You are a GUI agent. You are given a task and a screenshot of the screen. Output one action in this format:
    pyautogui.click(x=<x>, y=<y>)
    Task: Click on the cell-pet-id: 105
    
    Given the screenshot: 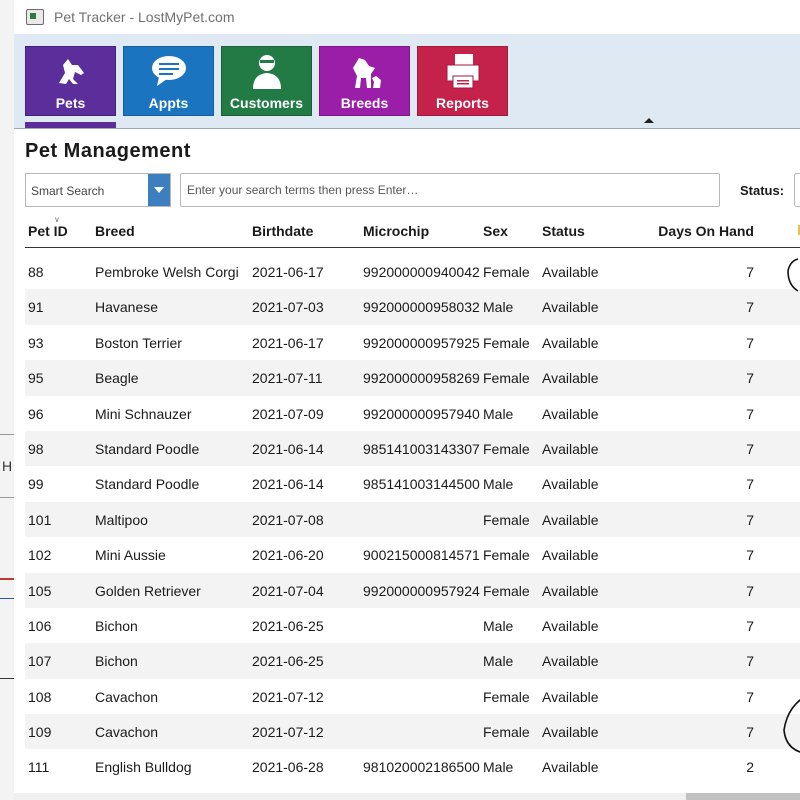 What is the action you would take?
    pyautogui.click(x=40, y=590)
    